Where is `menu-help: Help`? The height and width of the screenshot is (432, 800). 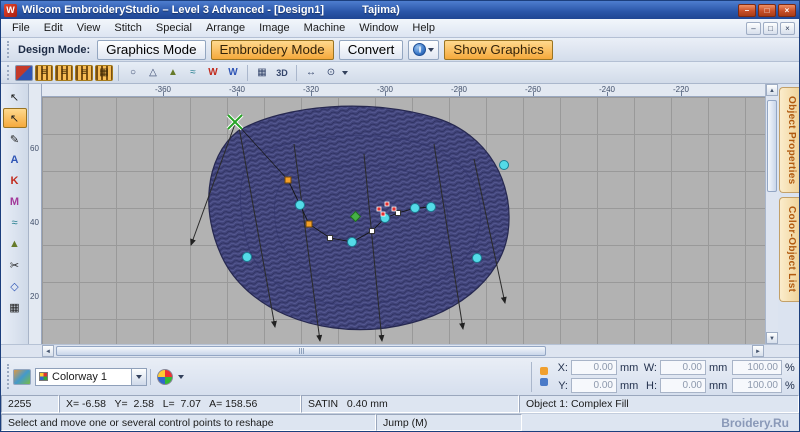
menu-help: Help is located at coordinates (423, 28).